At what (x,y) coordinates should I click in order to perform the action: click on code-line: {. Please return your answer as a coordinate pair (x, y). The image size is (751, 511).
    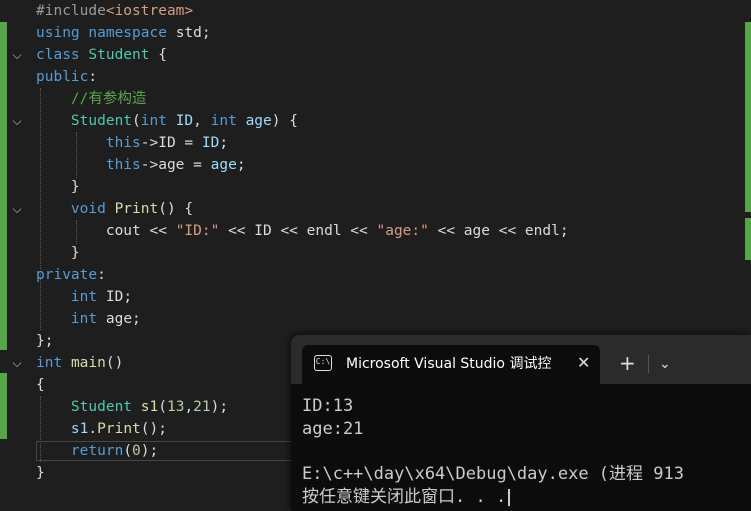
    Looking at the image, I should click on (40, 385).